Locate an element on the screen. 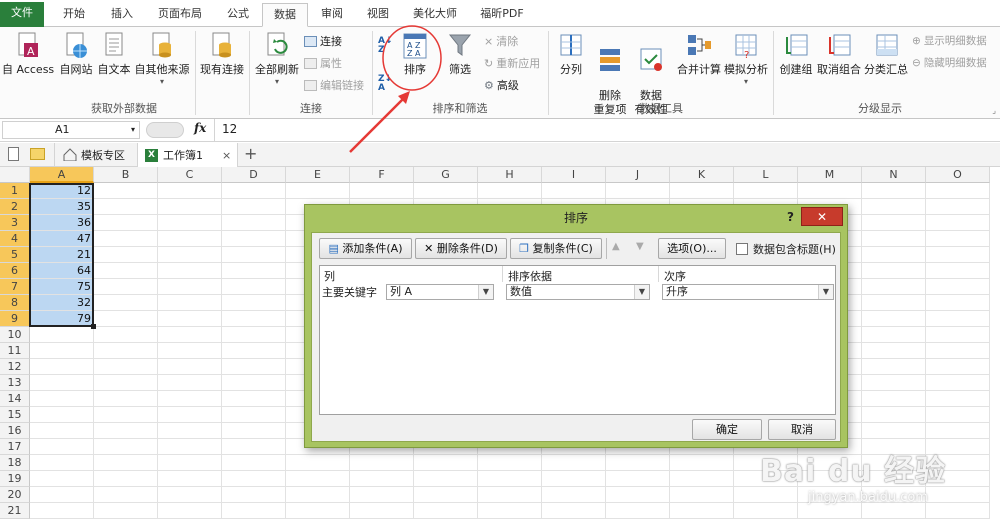 The height and width of the screenshot is (529, 1000). help-button: ? is located at coordinates (790, 217).